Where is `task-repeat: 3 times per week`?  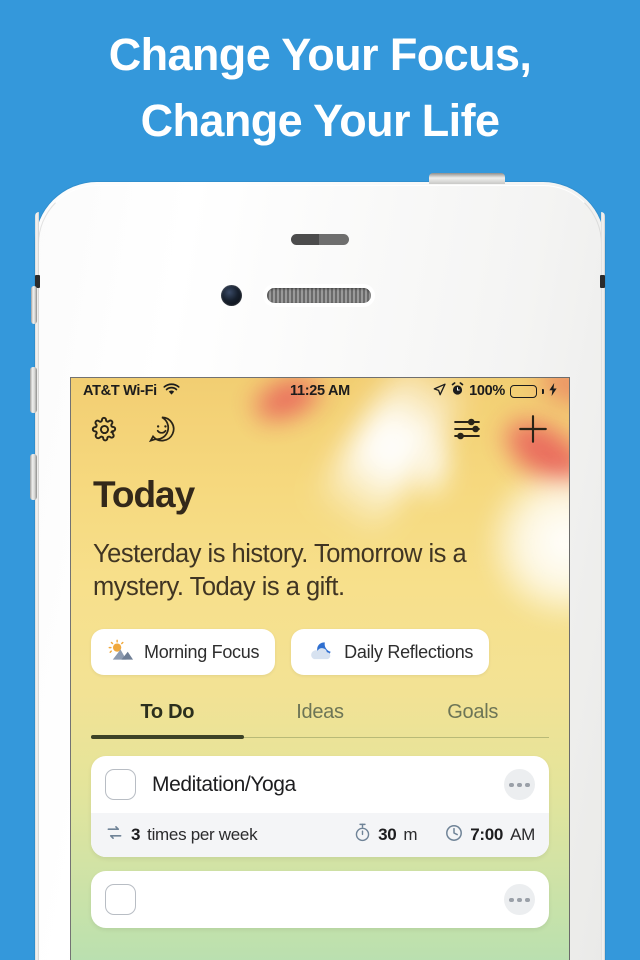 task-repeat: 3 times per week is located at coordinates (181, 835).